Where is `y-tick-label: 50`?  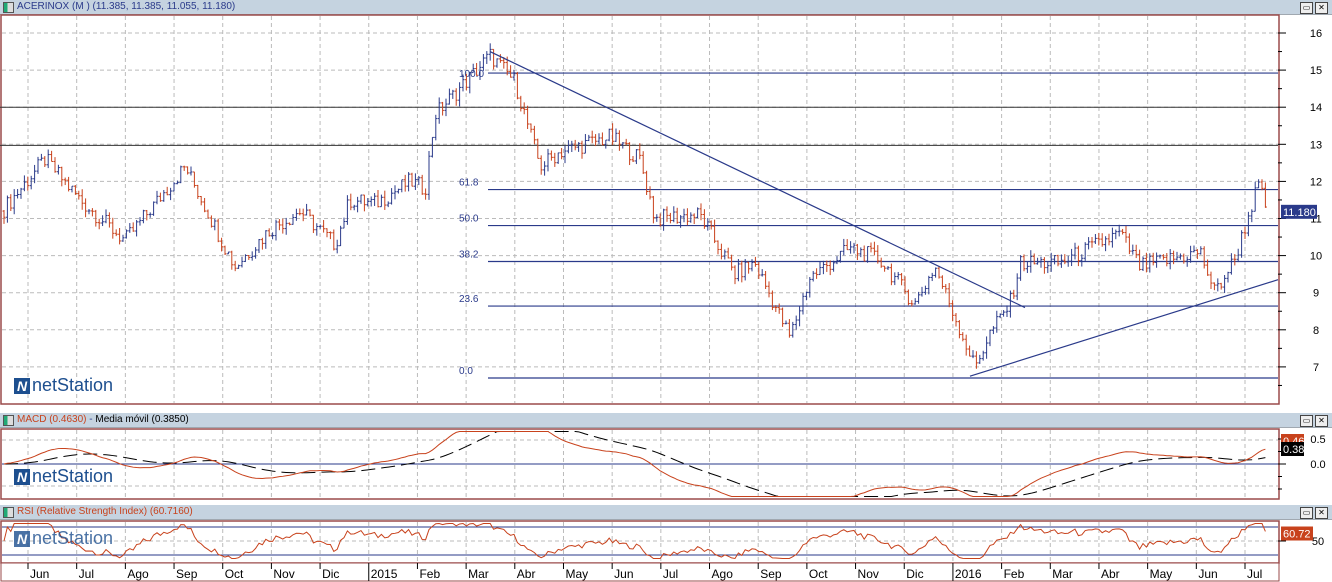
y-tick-label: 50 is located at coordinates (1318, 542).